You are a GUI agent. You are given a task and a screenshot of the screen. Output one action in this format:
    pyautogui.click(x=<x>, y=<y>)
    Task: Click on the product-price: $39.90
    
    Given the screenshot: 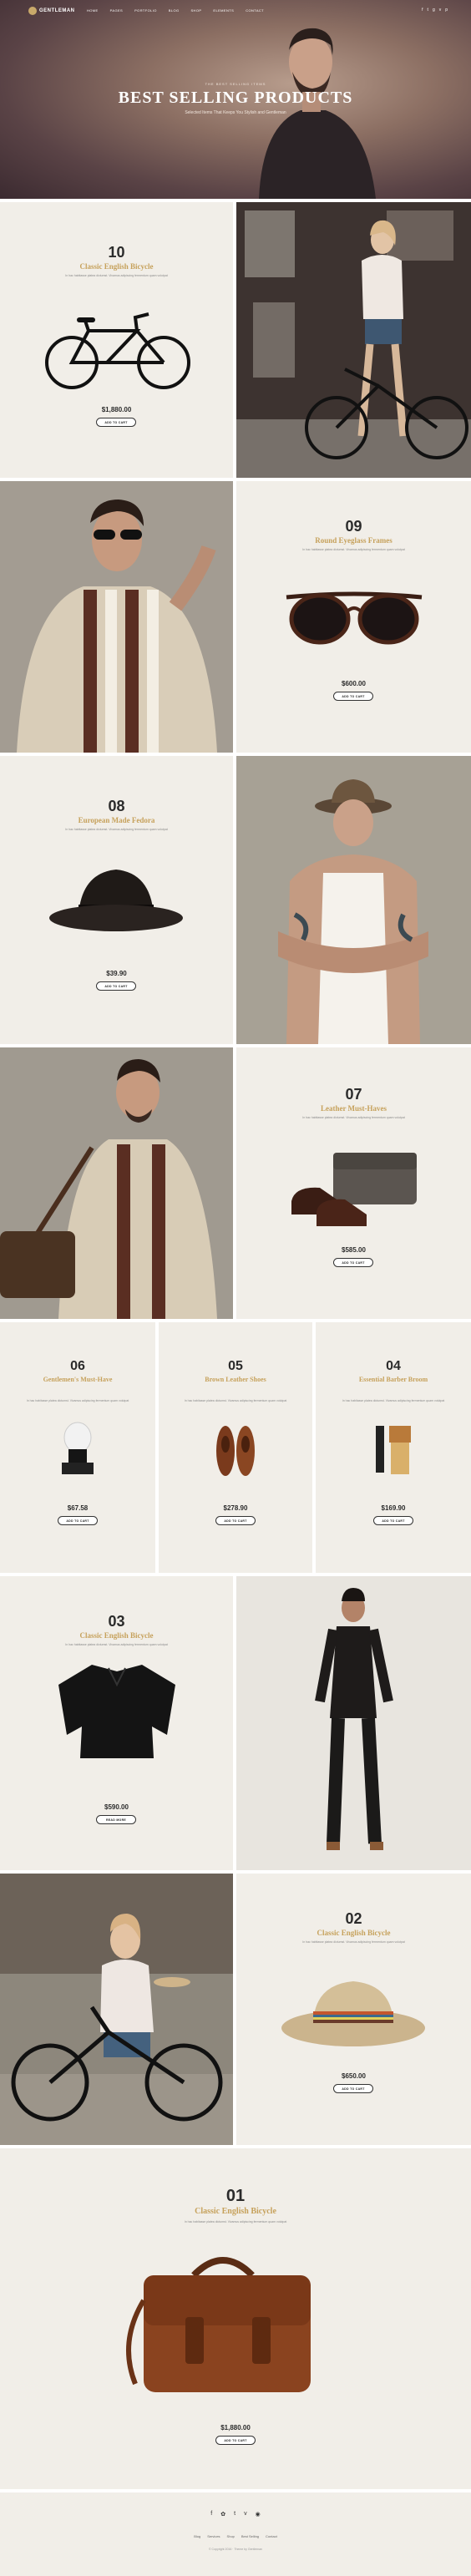 What is the action you would take?
    pyautogui.click(x=116, y=973)
    